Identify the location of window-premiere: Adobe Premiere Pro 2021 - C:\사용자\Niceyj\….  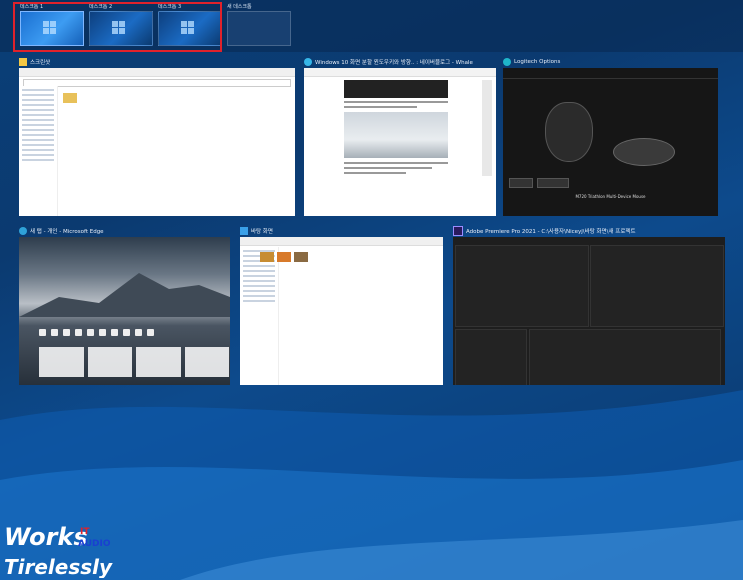
(589, 305).